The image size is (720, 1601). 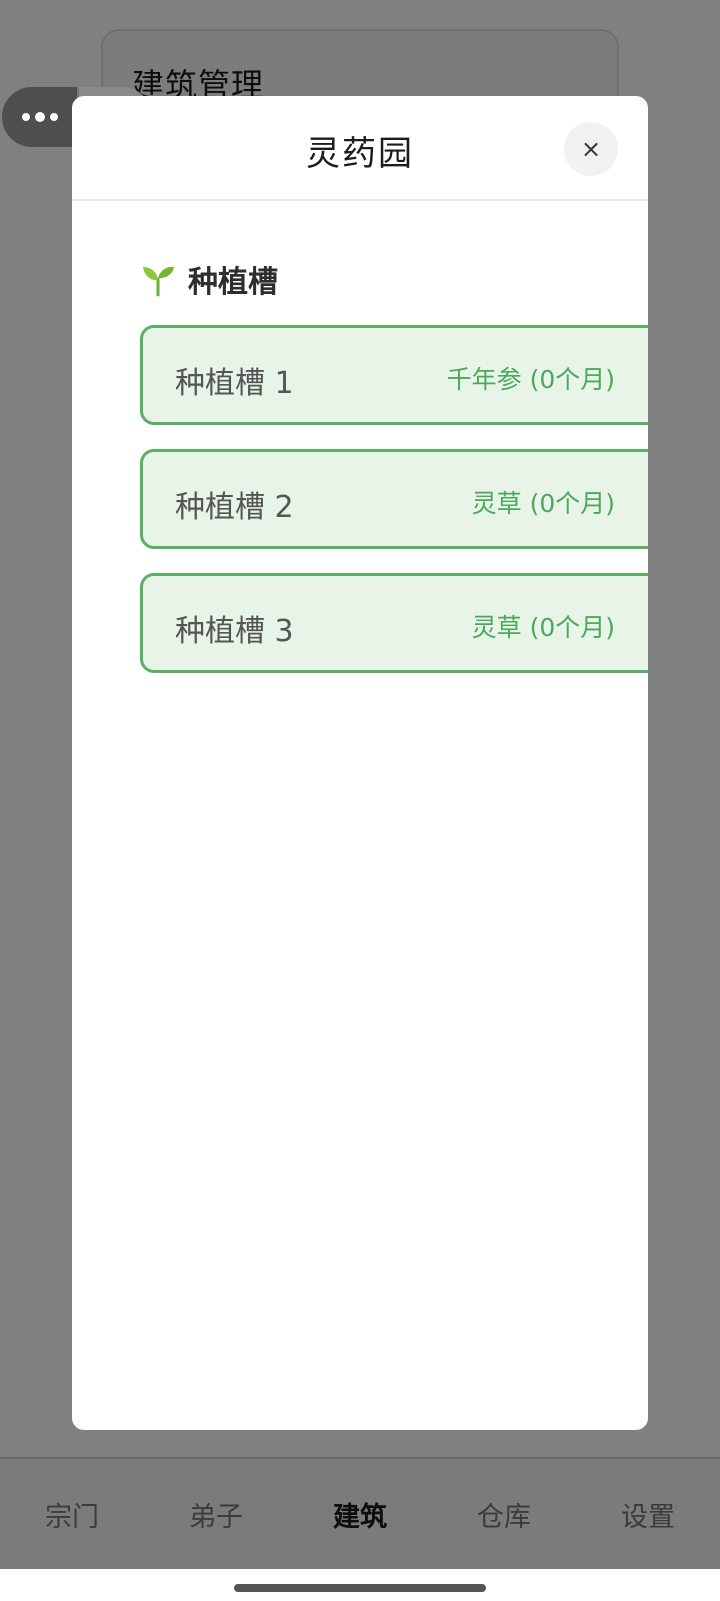 I want to click on tab-warehouse: 仓库, so click(x=504, y=1514).